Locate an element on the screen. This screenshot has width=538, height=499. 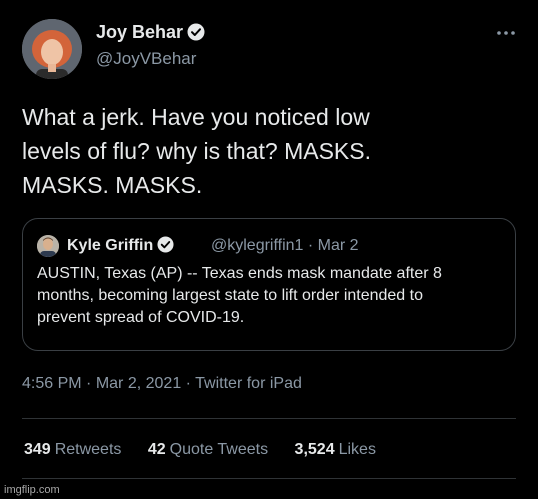
quoted-author-avatar is located at coordinates (48, 246).